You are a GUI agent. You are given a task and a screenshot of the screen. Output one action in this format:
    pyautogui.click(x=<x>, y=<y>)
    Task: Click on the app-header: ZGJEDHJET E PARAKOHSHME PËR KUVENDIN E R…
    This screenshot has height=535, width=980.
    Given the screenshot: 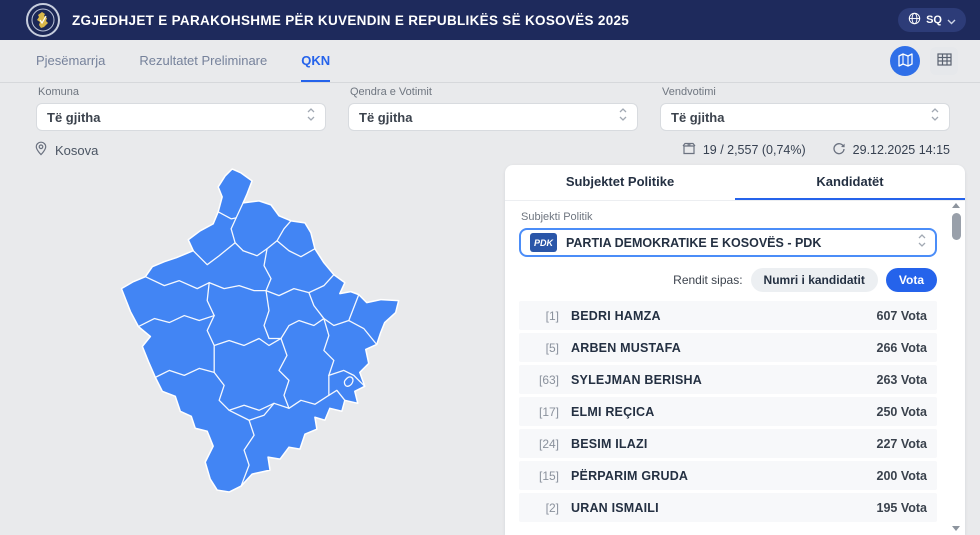 What is the action you would take?
    pyautogui.click(x=490, y=20)
    